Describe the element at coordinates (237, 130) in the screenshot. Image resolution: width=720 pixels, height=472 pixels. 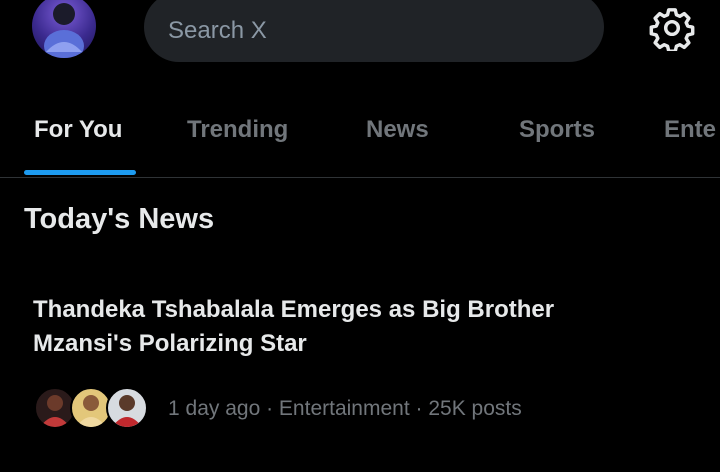
I see `tab-trending: Trending` at that location.